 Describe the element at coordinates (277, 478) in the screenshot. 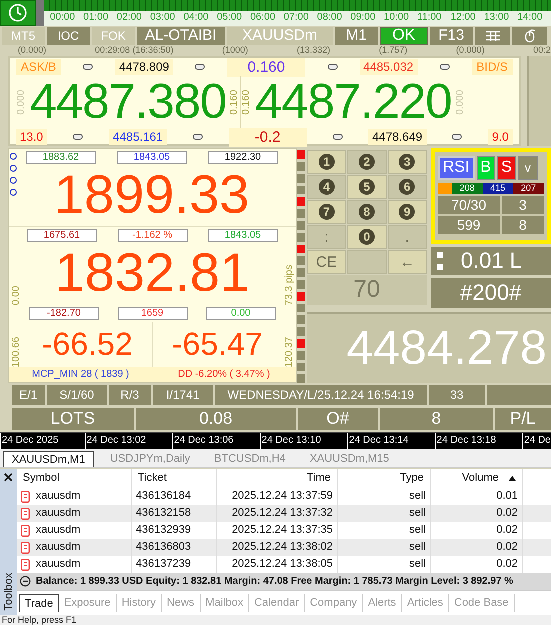

I see `column-header: Time` at that location.